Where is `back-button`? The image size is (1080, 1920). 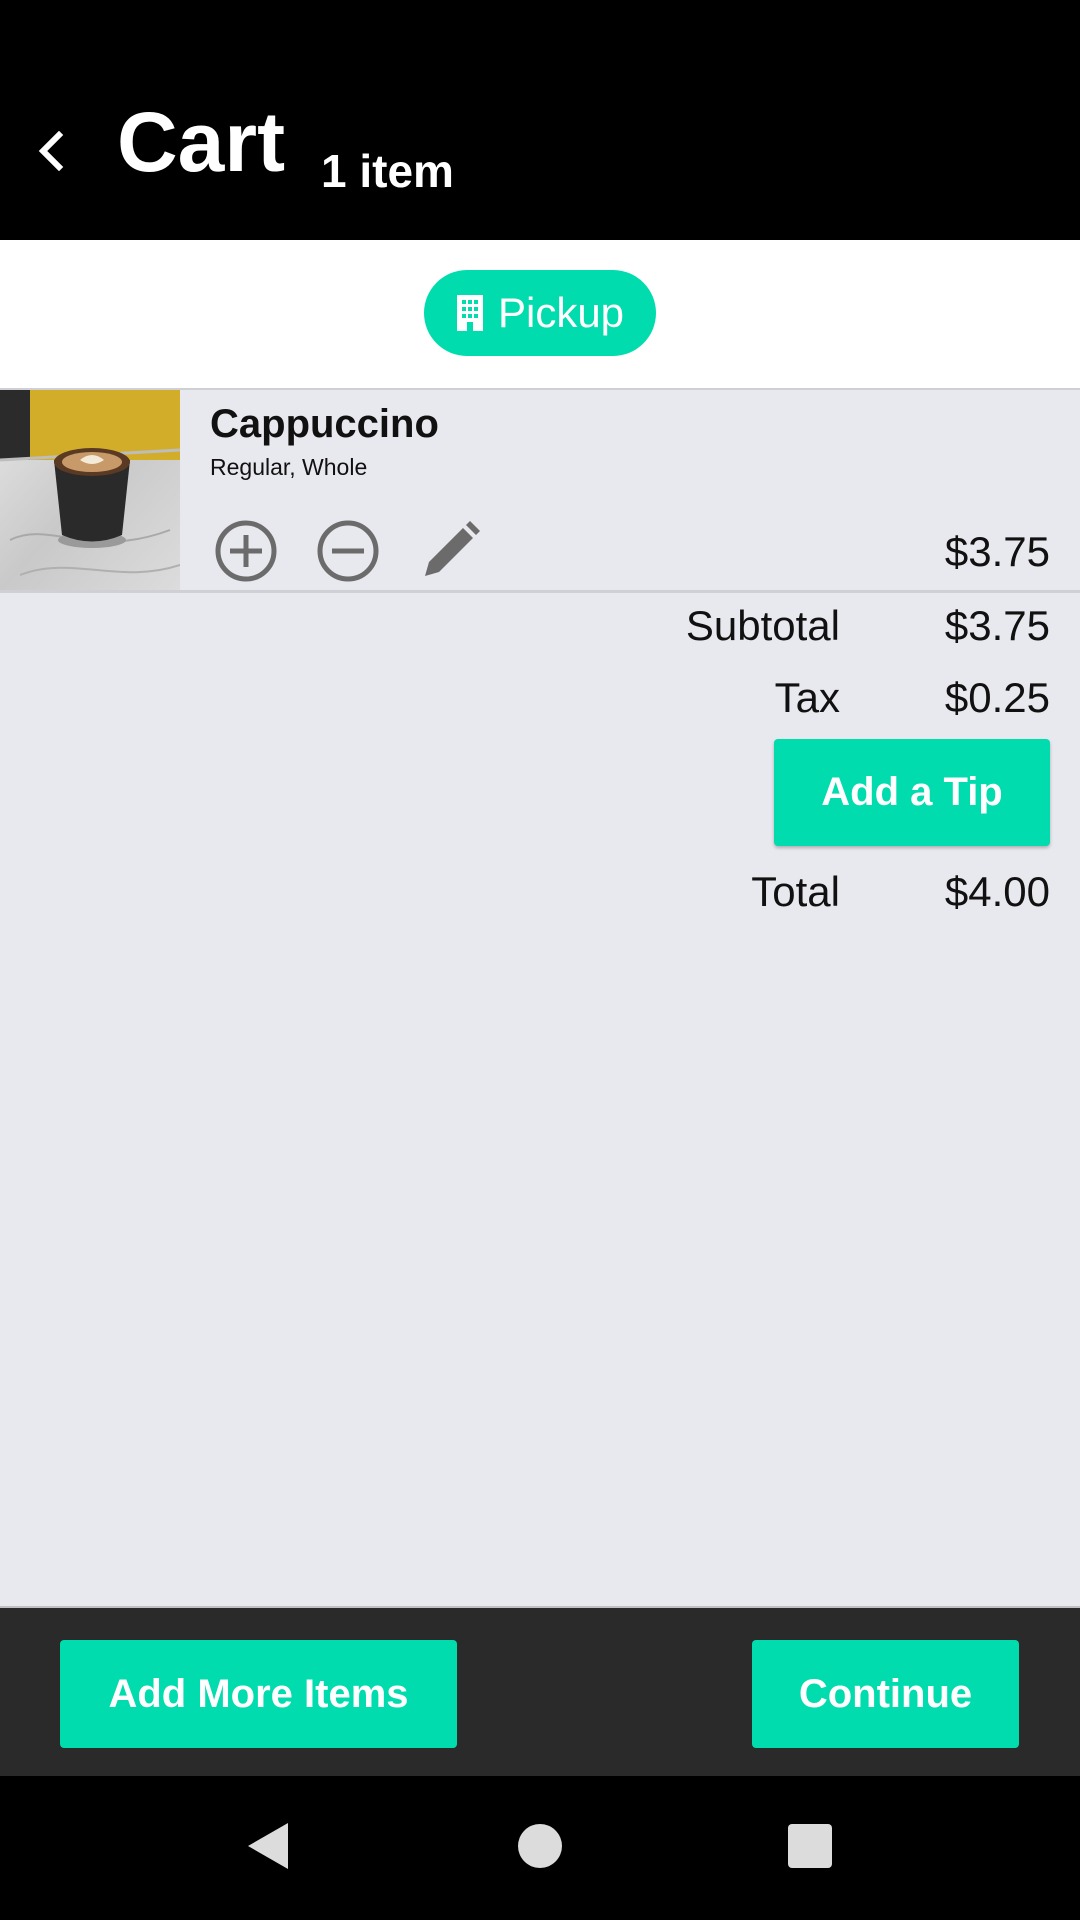 back-button is located at coordinates (52, 151).